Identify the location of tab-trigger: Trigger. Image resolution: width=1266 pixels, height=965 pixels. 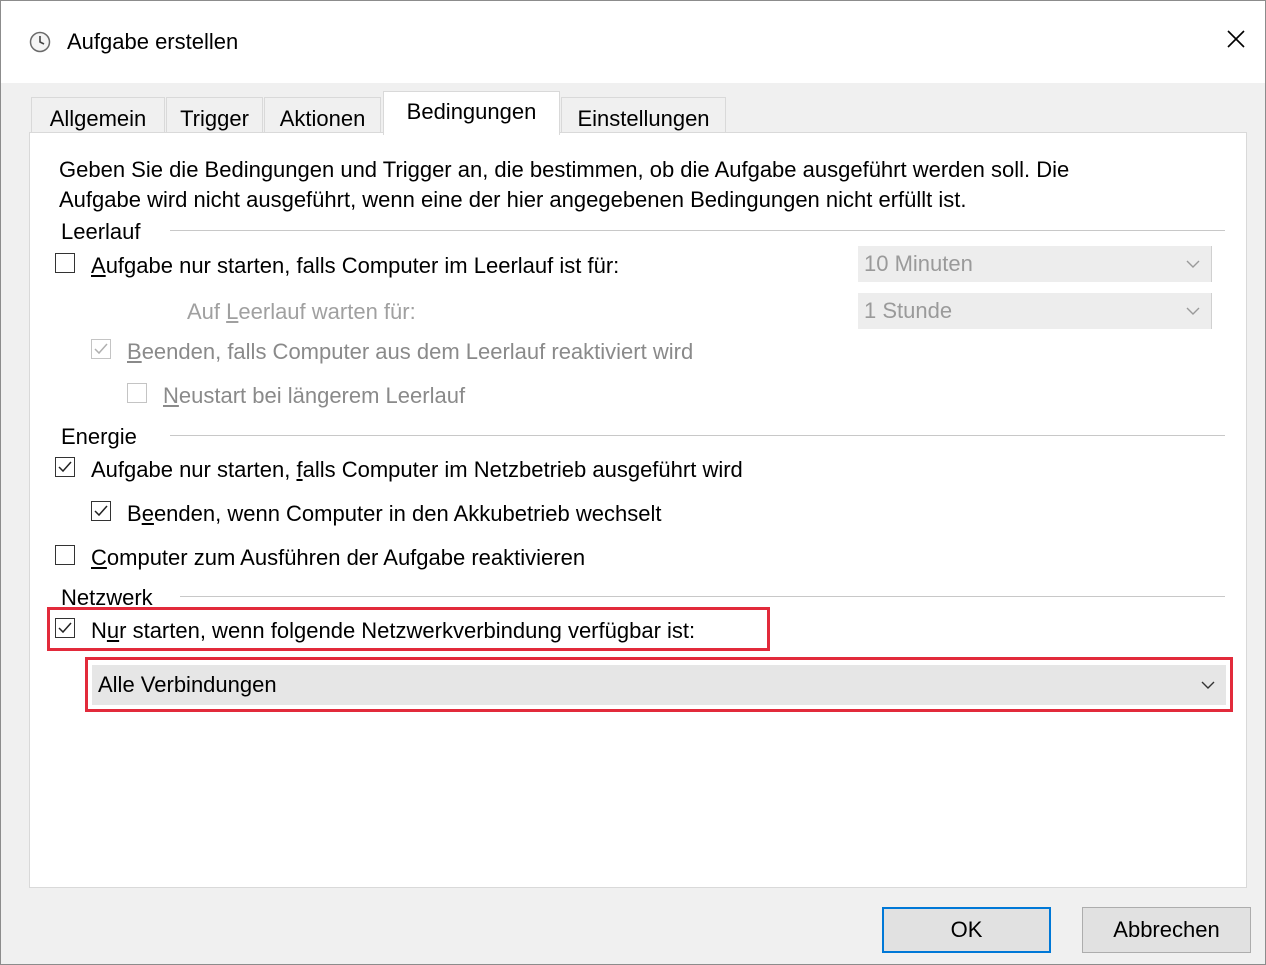
(214, 115).